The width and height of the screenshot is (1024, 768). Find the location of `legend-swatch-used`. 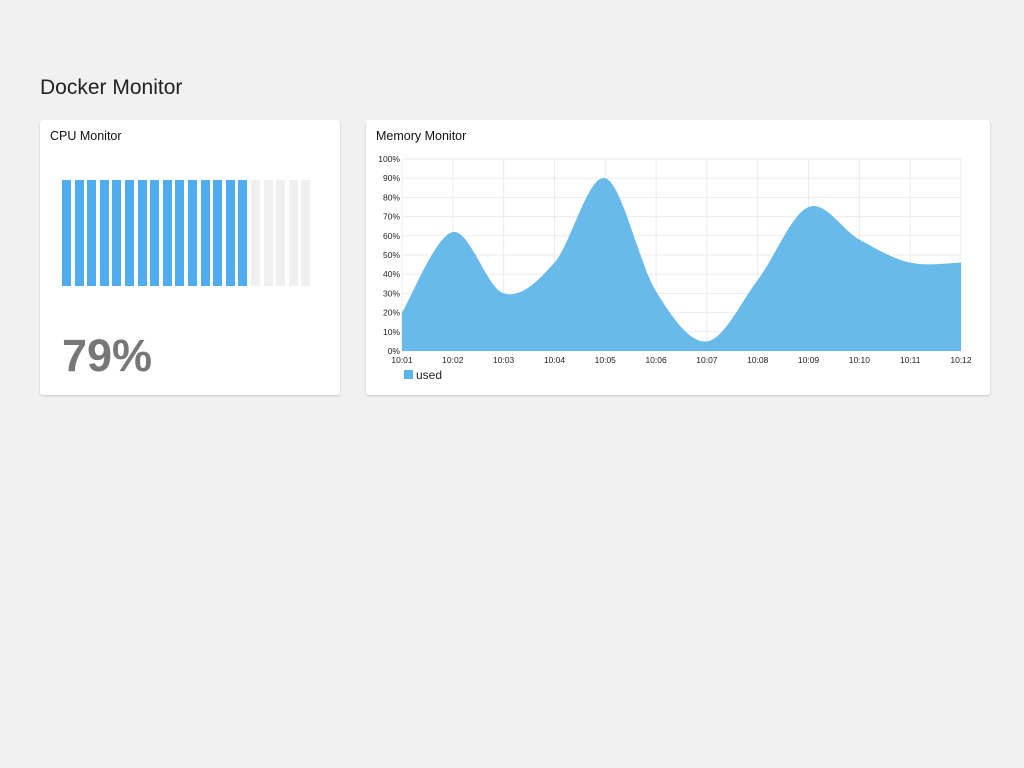

legend-swatch-used is located at coordinates (408, 374).